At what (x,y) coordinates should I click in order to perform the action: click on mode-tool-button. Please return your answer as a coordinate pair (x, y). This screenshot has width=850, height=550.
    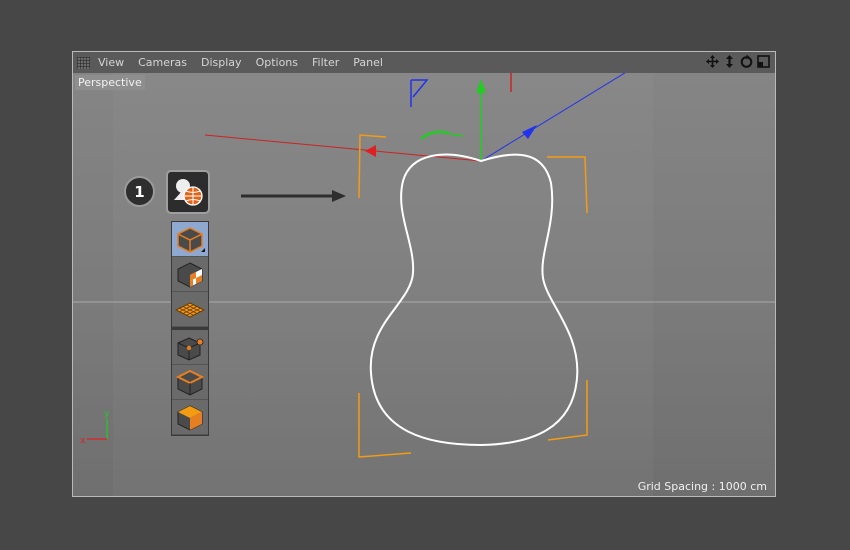
    Looking at the image, I should click on (188, 192).